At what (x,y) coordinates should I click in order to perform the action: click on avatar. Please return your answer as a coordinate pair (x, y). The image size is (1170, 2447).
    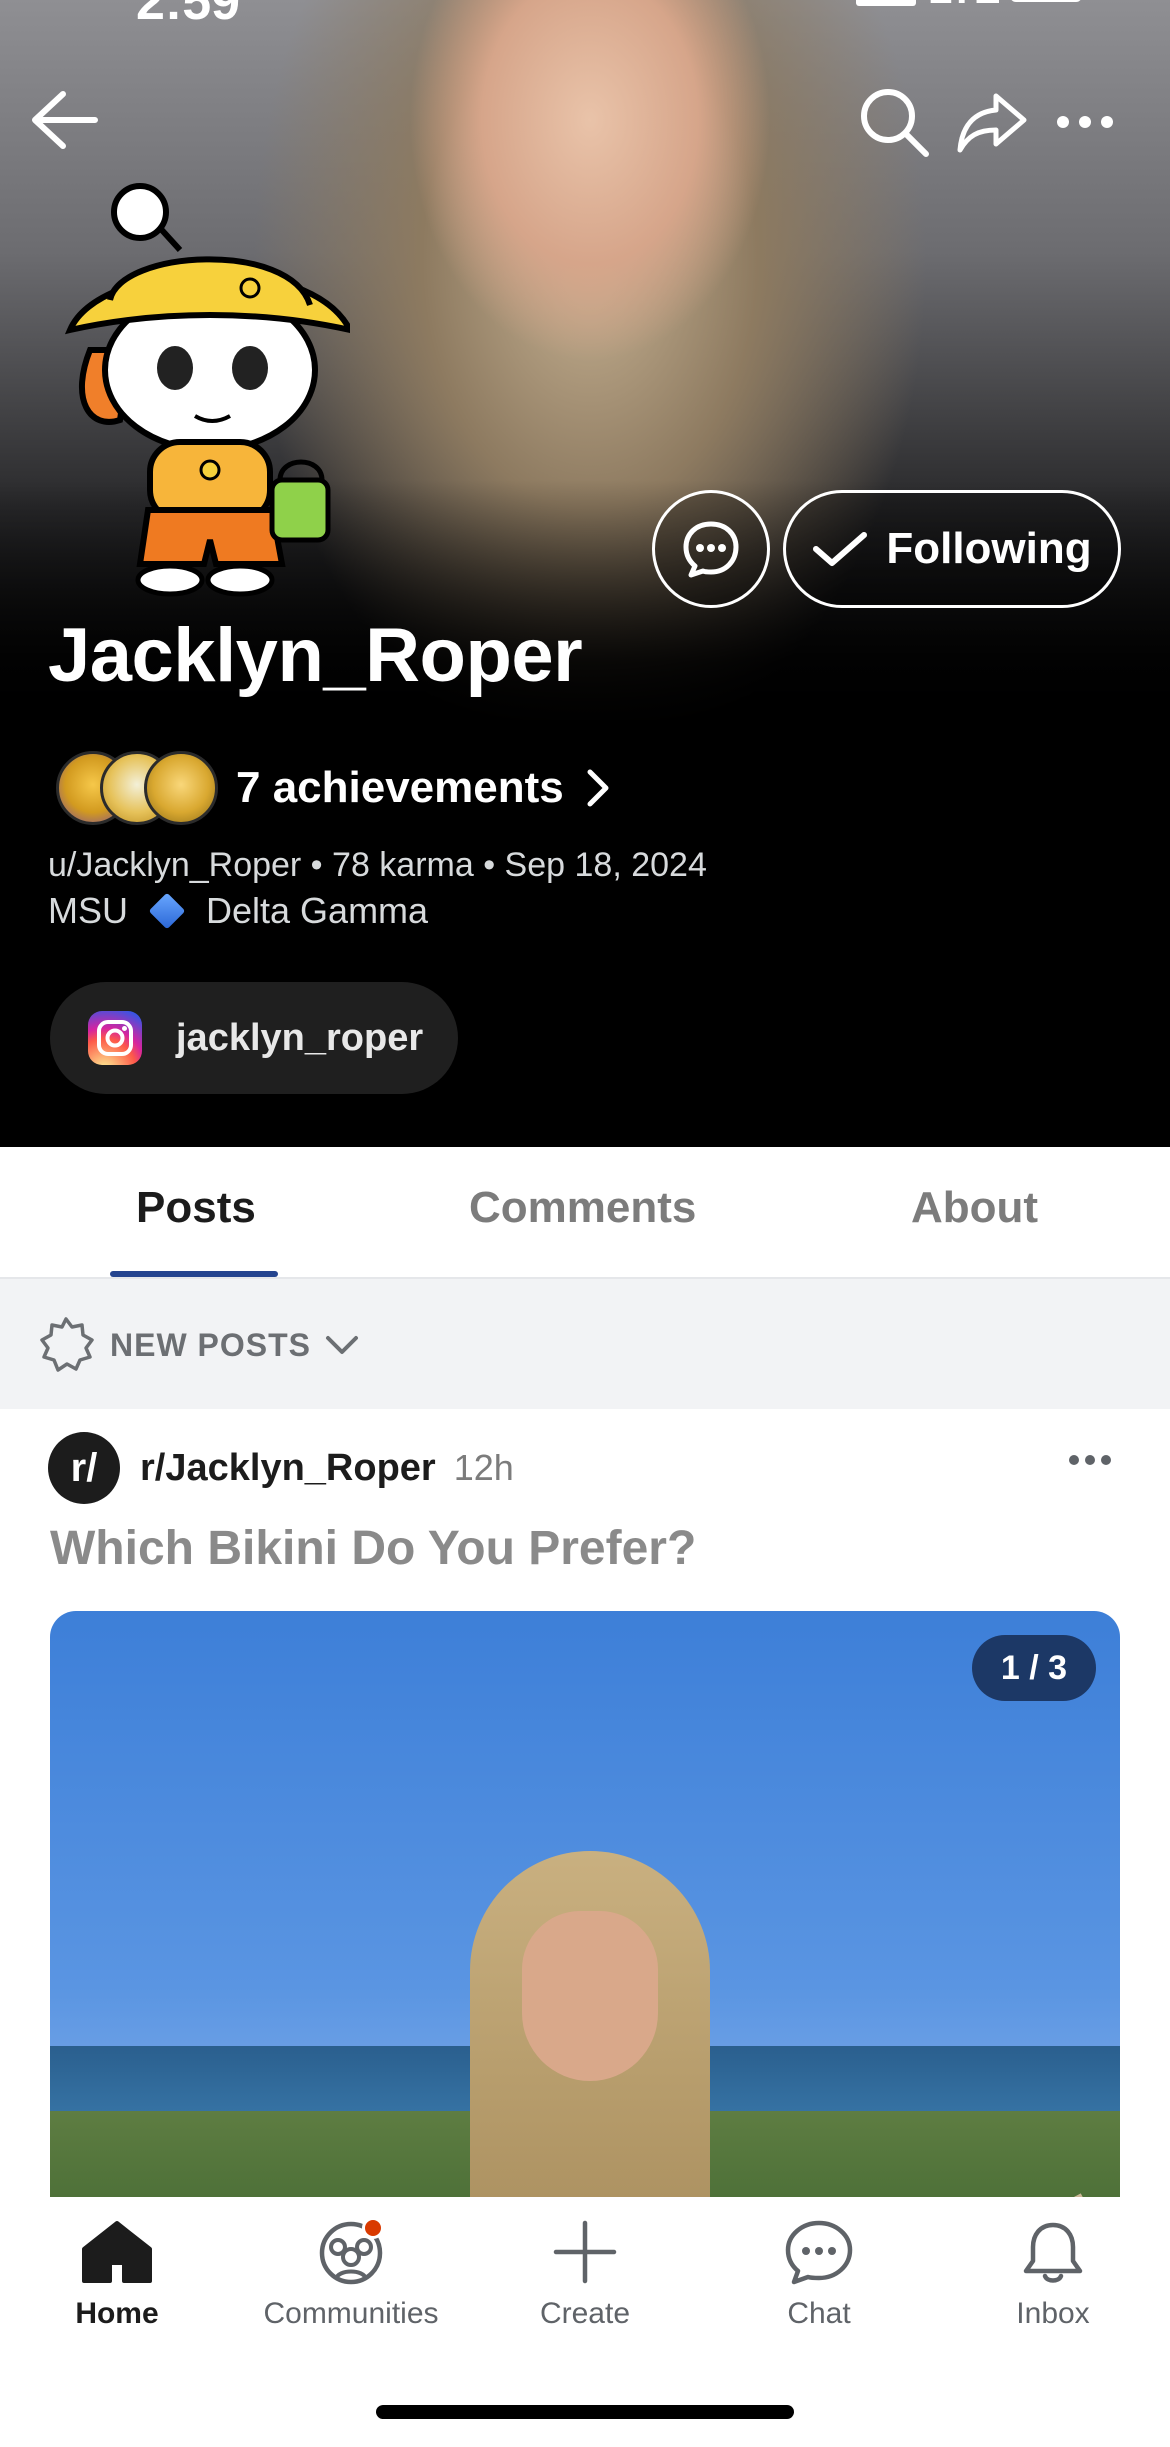
    Looking at the image, I should click on (207, 390).